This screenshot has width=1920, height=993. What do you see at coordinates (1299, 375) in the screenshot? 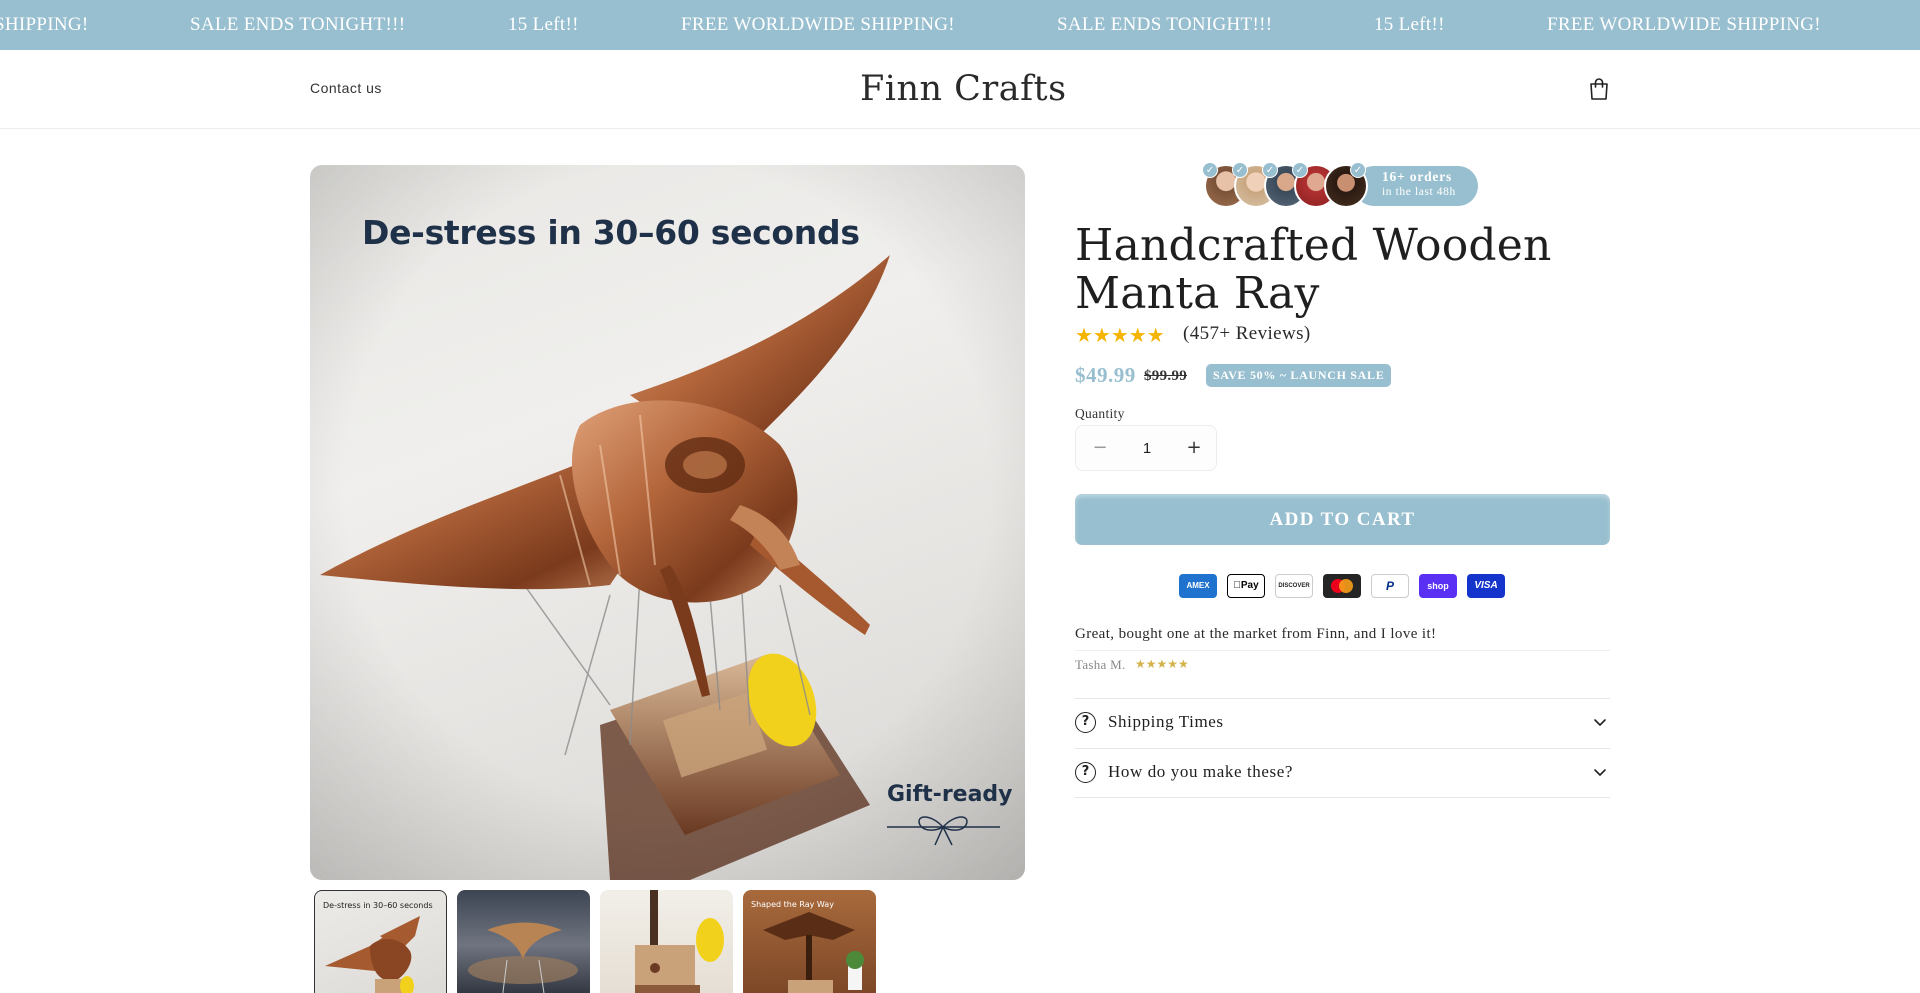
I see `sale-badge: SAVE 50% ~ LAUNCH SALE` at bounding box center [1299, 375].